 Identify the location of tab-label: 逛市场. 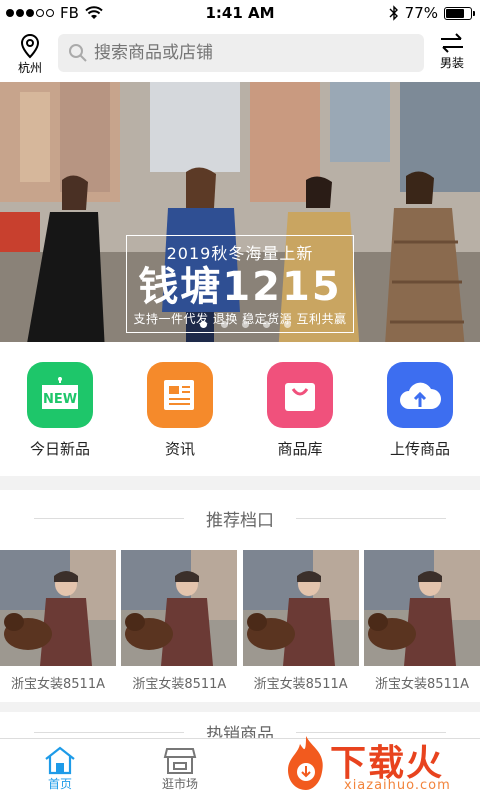
(179, 784).